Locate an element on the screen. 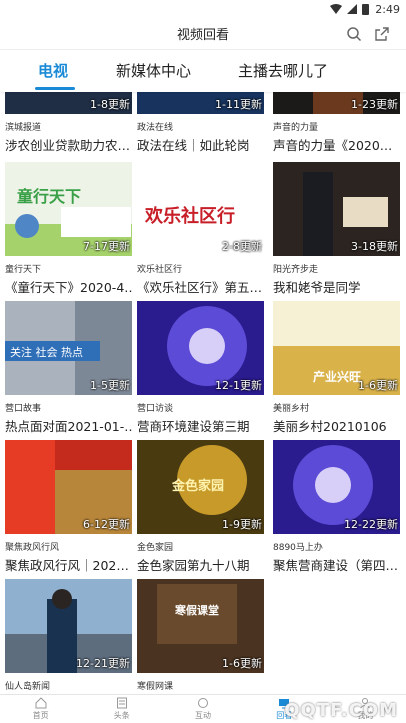  tab-where-is-the-anchor: 主播去哪儿了 is located at coordinates (283, 70).